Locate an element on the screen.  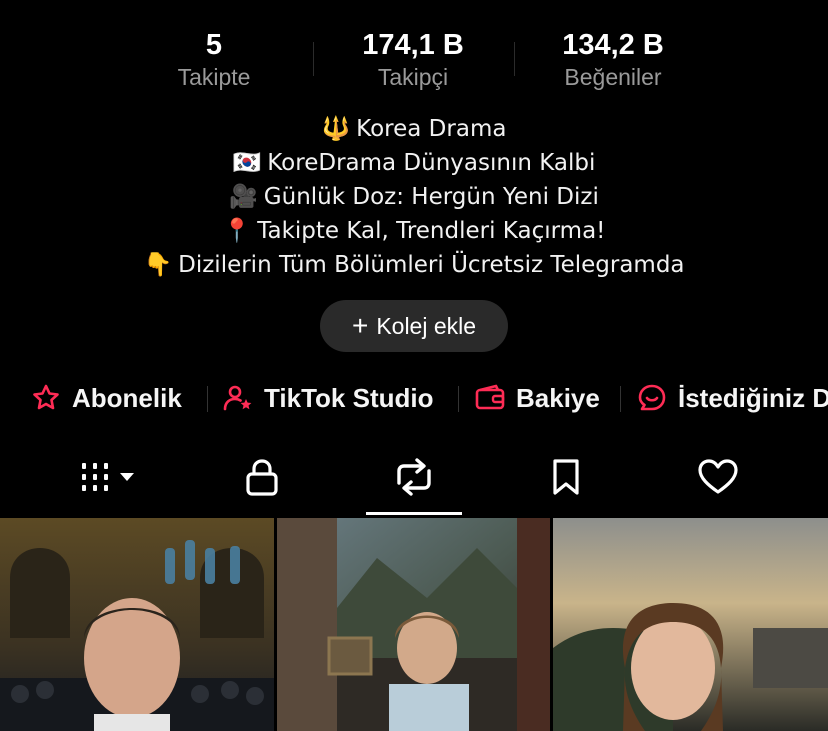
lock-icon is located at coordinates (262, 477).